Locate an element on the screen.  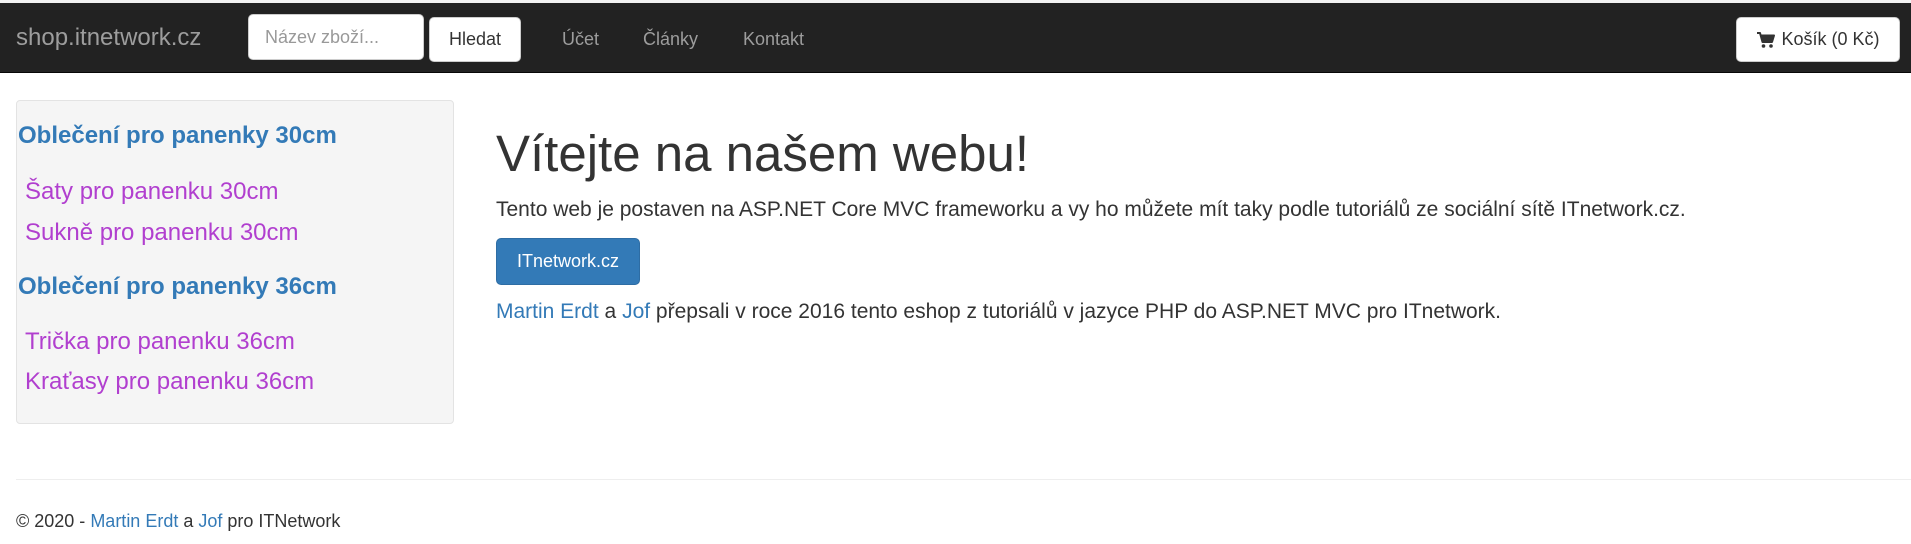
subcategory-link-skirts-30cm: Sukně pro panenku 30cm is located at coordinates (162, 233).